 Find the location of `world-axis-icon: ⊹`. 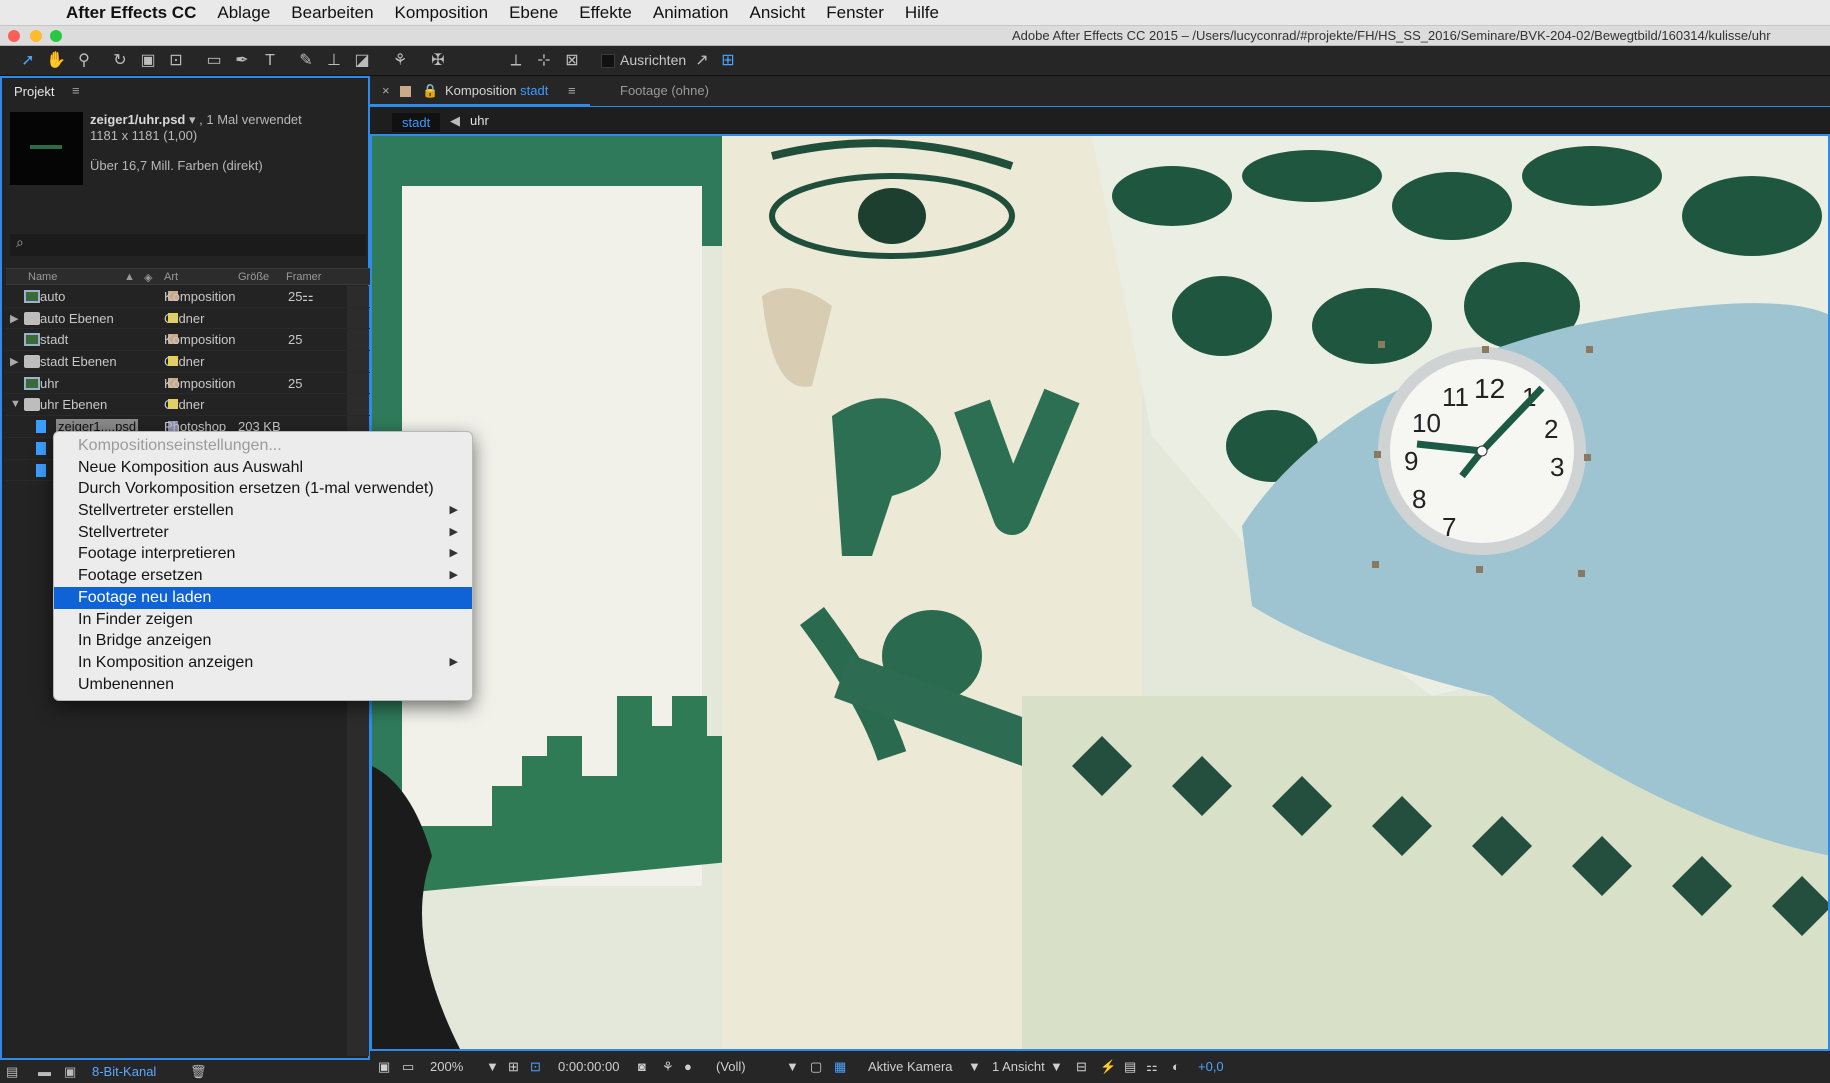

world-axis-icon: ⊹ is located at coordinates (544, 61).